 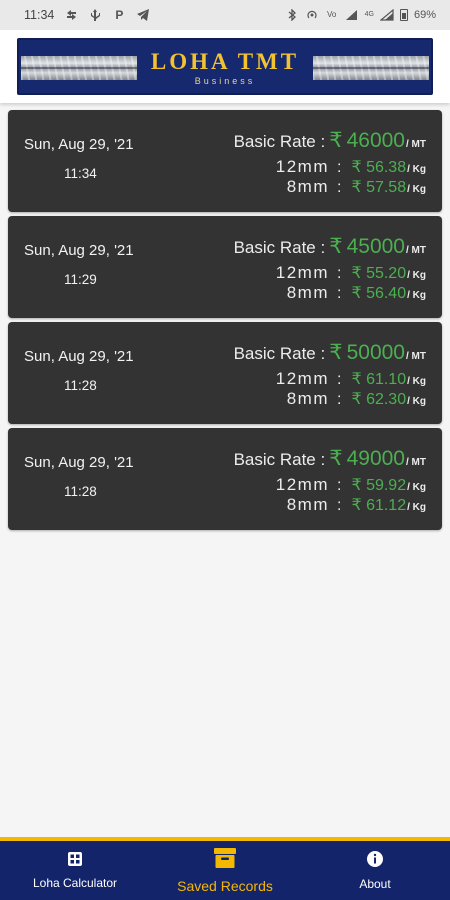 What do you see at coordinates (424, 15) in the screenshot?
I see `battery-percent: 69%` at bounding box center [424, 15].